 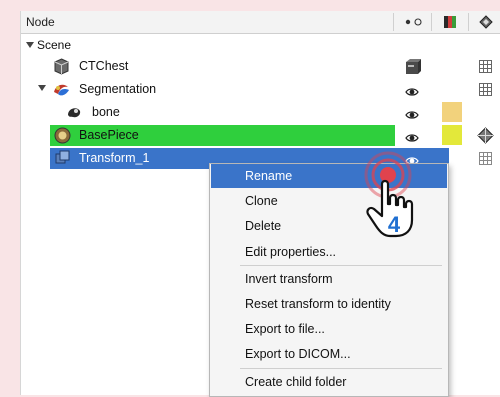 What do you see at coordinates (74, 112) in the screenshot?
I see `segment-bone-icon` at bounding box center [74, 112].